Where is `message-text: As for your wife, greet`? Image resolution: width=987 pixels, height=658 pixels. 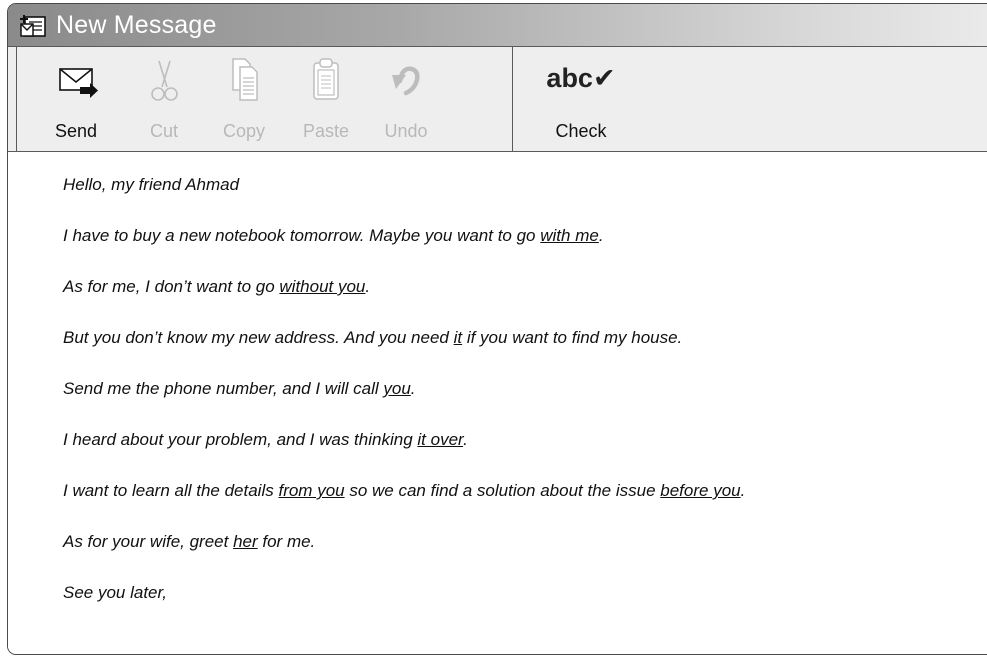
message-text: As for your wife, greet is located at coordinates (148, 541).